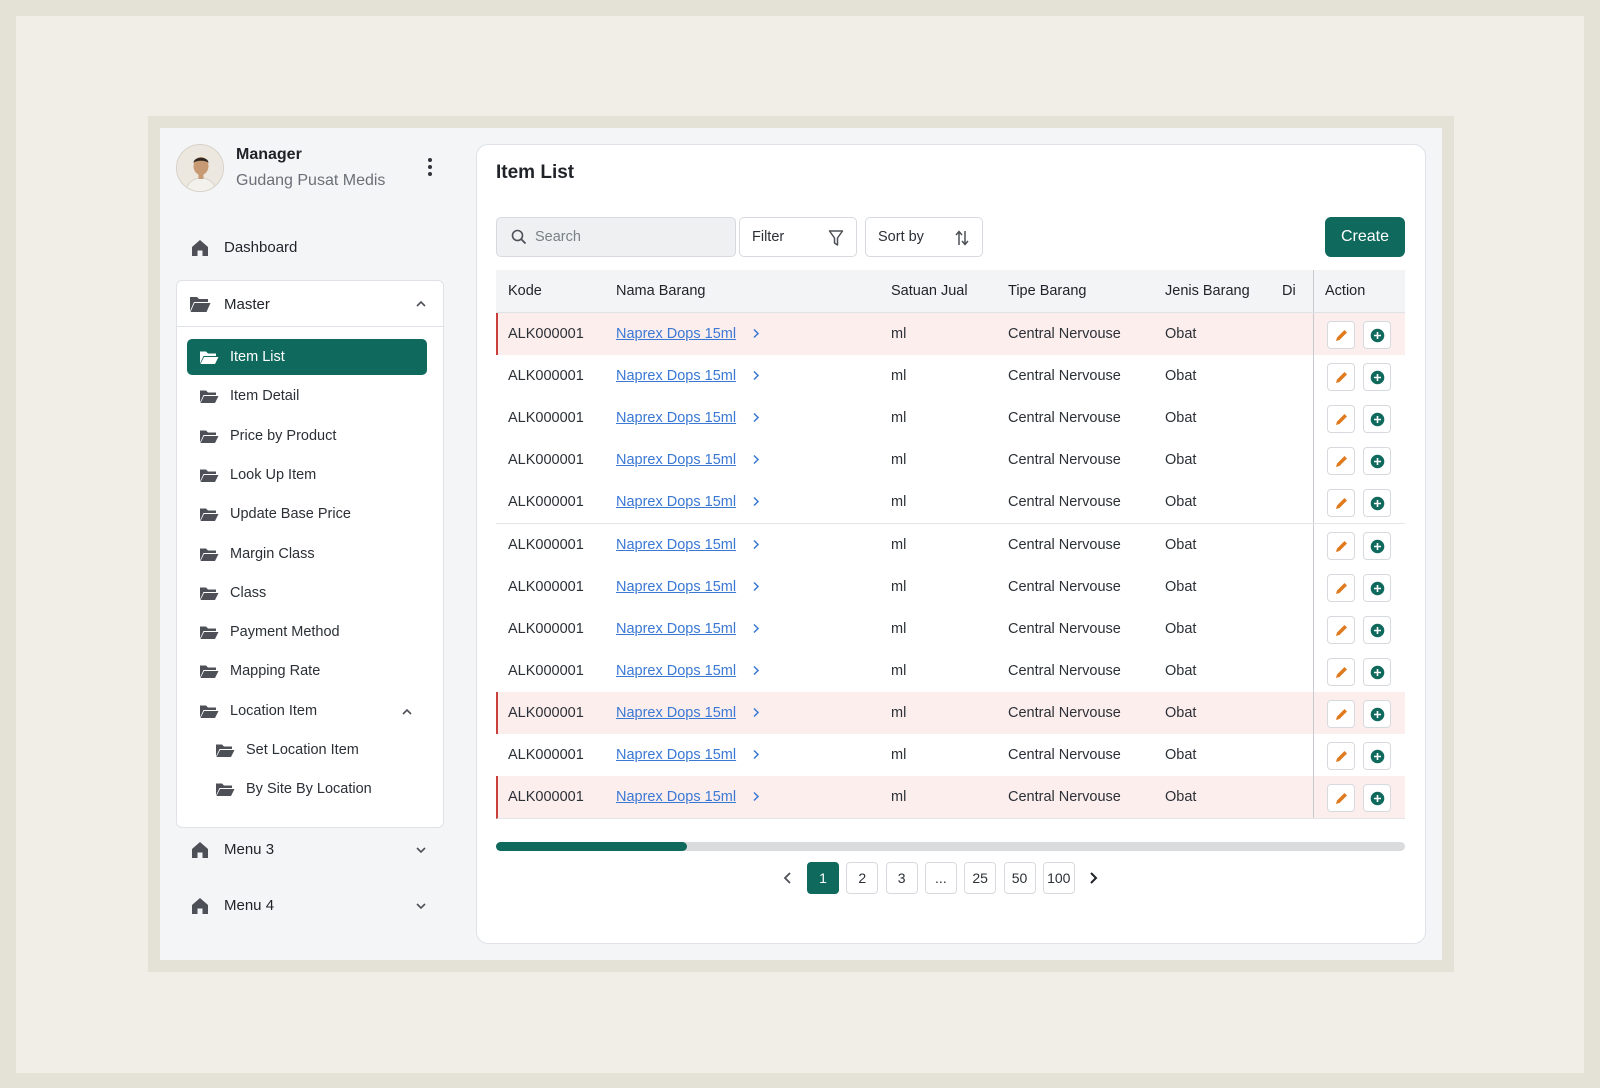 The image size is (1600, 1088). Describe the element at coordinates (924, 237) in the screenshot. I see `sort-button: Sort by` at that location.